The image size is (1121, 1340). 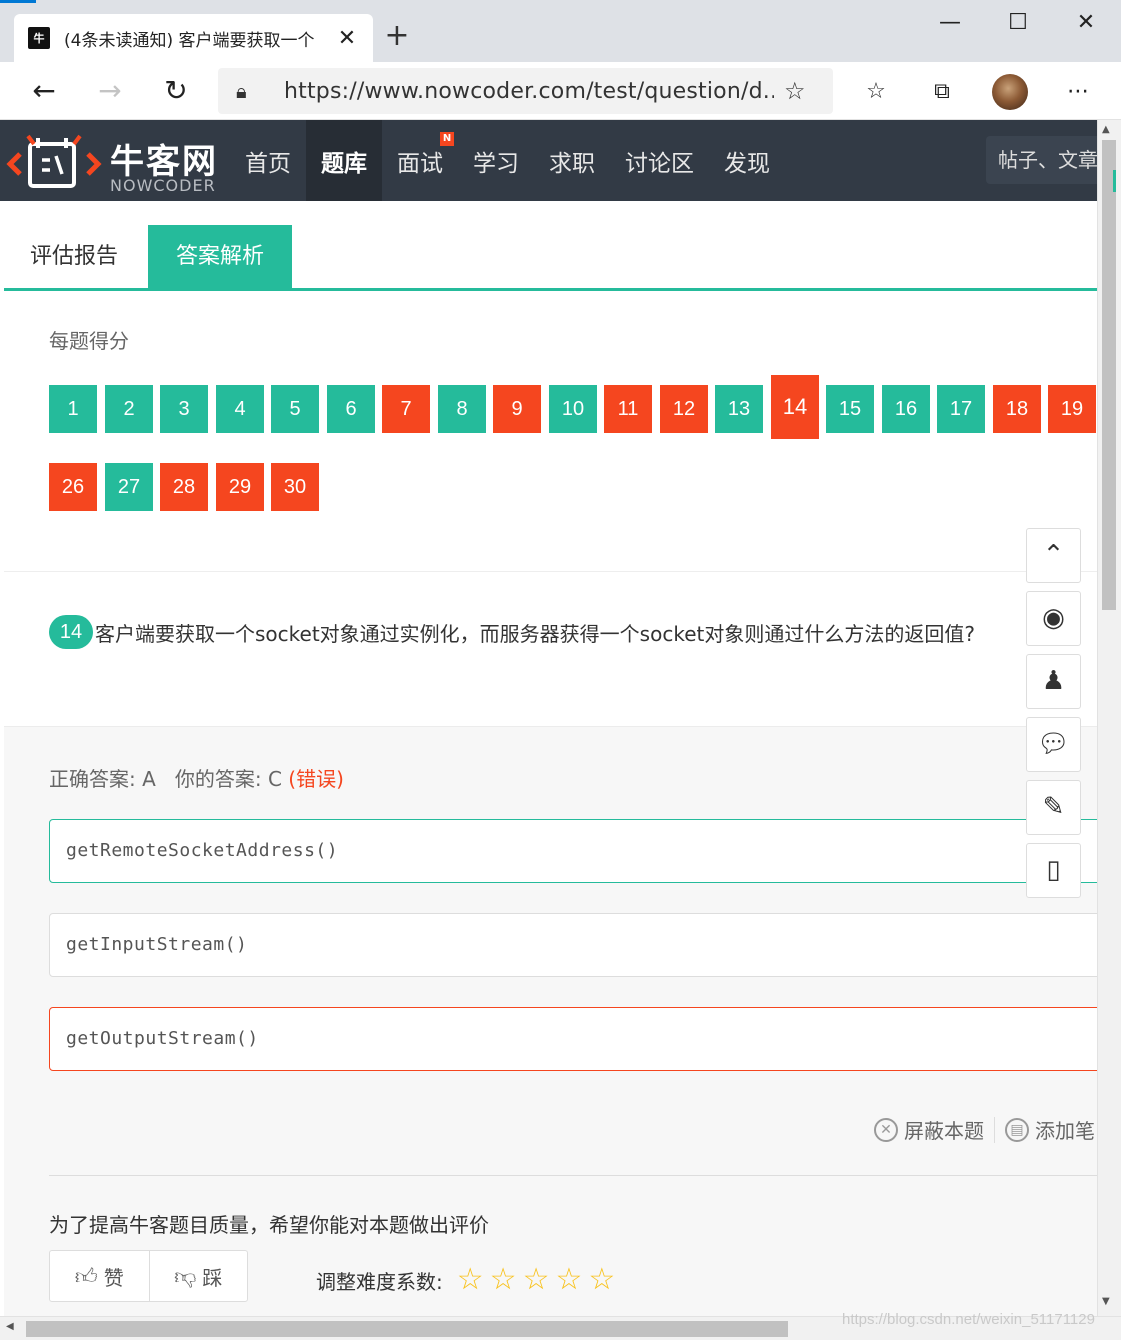 What do you see at coordinates (240, 409) in the screenshot?
I see `question-4-button: 4` at bounding box center [240, 409].